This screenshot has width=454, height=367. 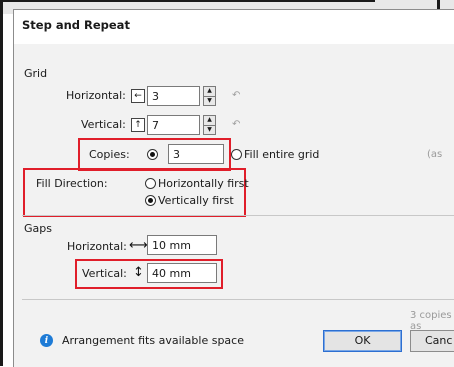 I want to click on grid-horizontal-stepper: ▲ ▼, so click(x=209, y=96).